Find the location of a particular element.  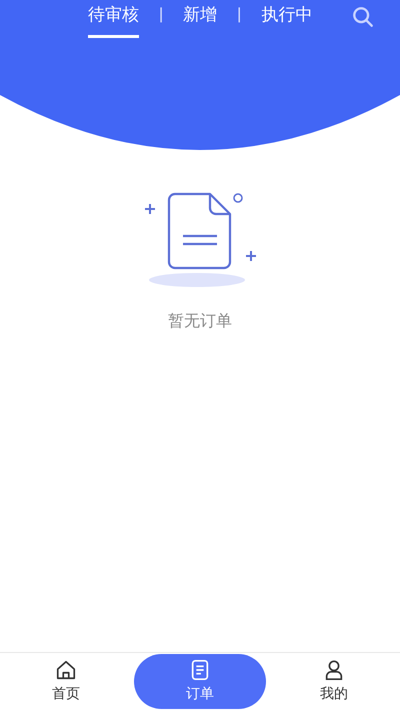

nav-tab: 订单 is located at coordinates (200, 681).